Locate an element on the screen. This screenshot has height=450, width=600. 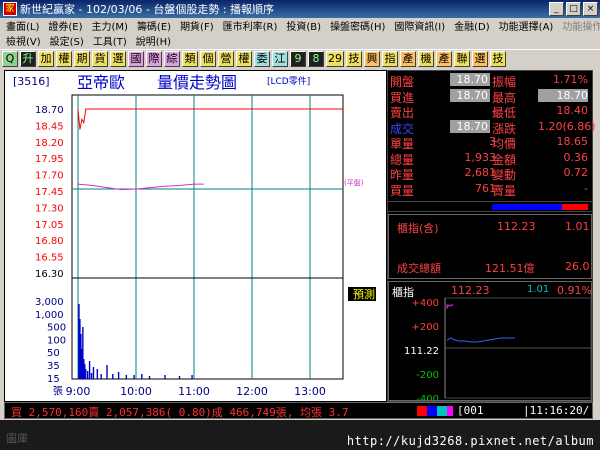
toolbar-button: 升 is located at coordinates (28, 59).